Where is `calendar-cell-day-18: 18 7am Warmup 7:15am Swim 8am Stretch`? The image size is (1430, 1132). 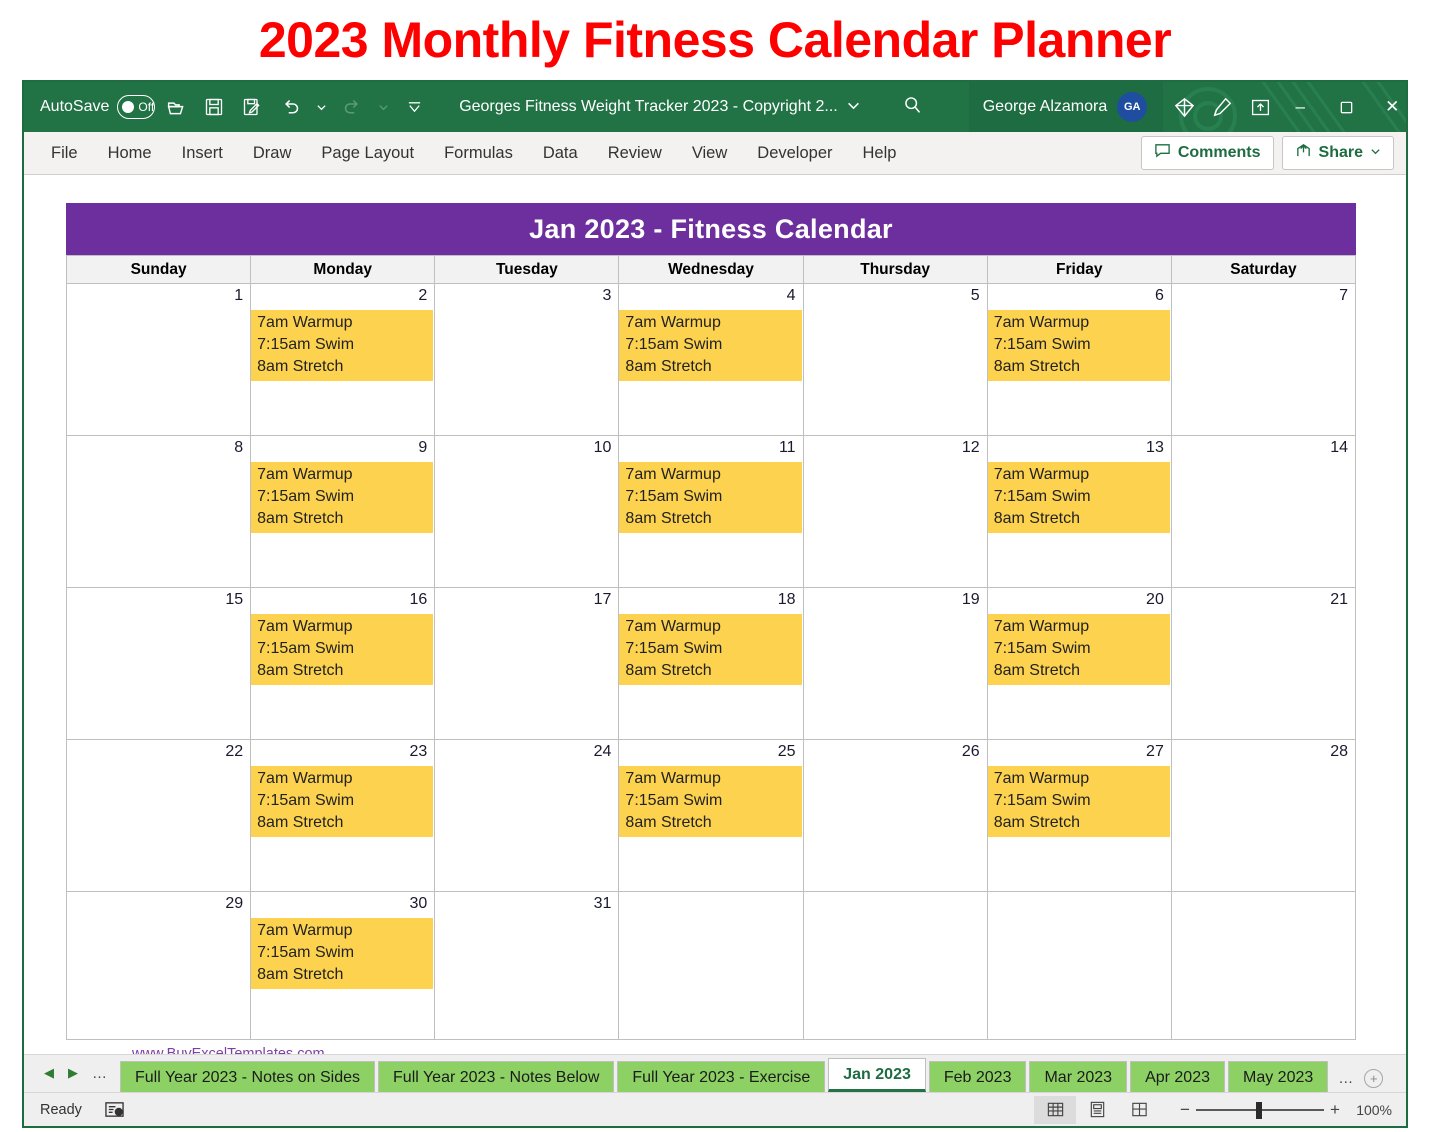 calendar-cell-day-18: 18 7am Warmup 7:15am Swim 8am Stretch is located at coordinates (711, 663).